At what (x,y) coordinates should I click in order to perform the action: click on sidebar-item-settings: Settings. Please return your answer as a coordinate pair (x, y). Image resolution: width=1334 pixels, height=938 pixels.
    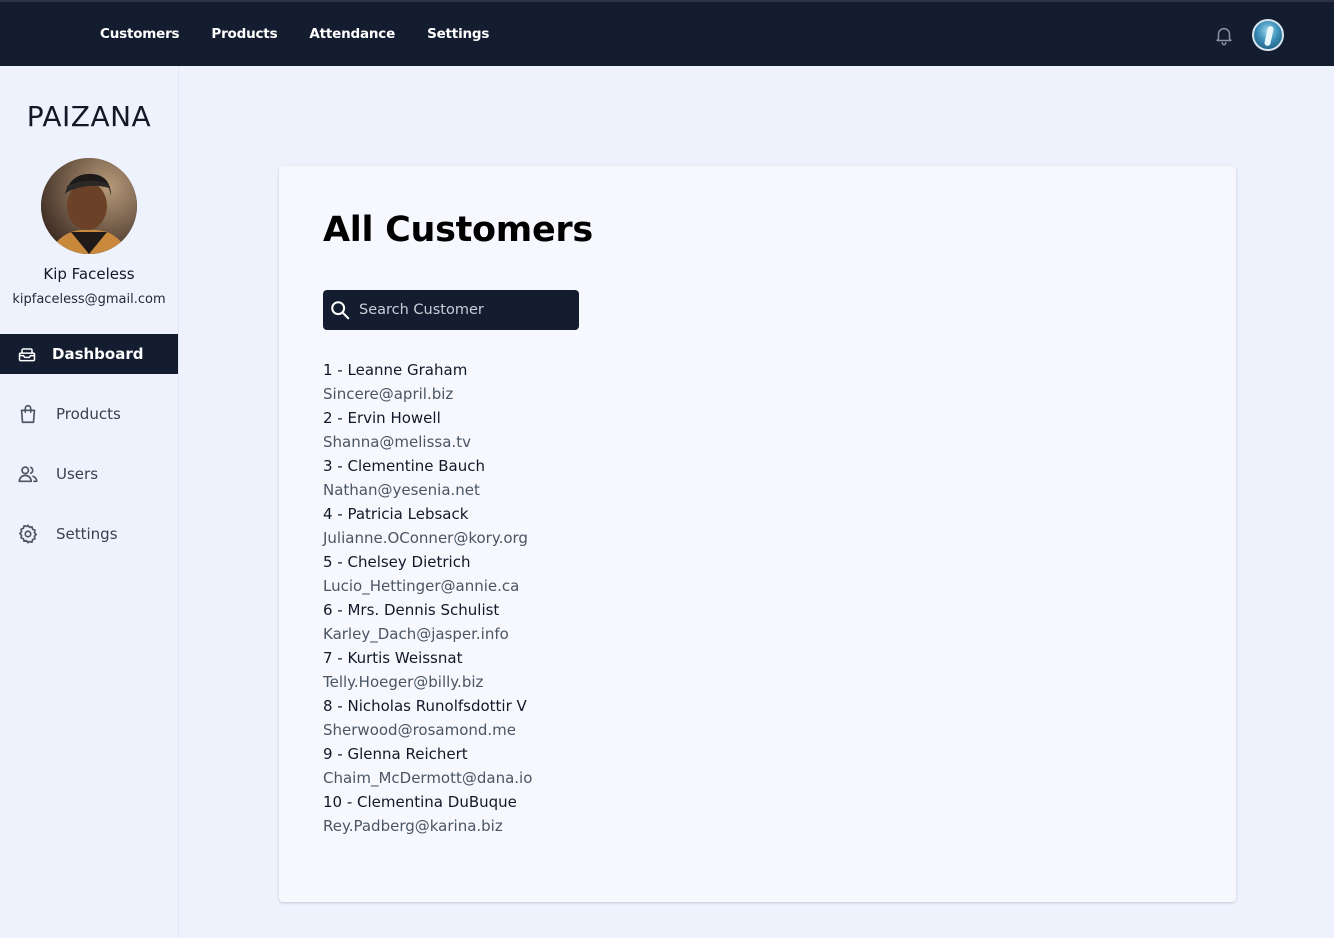
    Looking at the image, I should click on (89, 534).